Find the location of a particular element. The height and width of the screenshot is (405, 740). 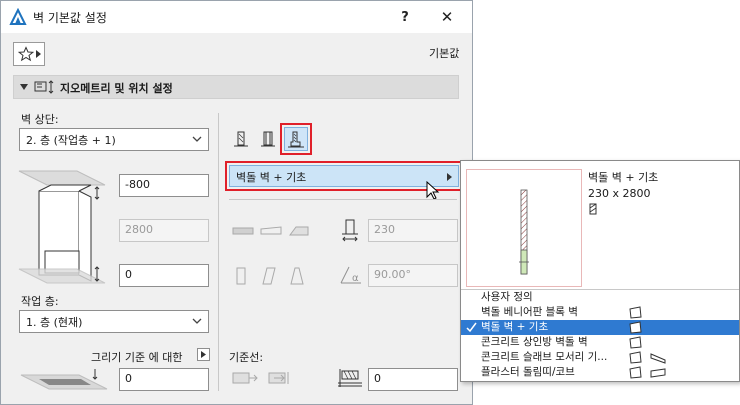

help-button: ? is located at coordinates (405, 17).